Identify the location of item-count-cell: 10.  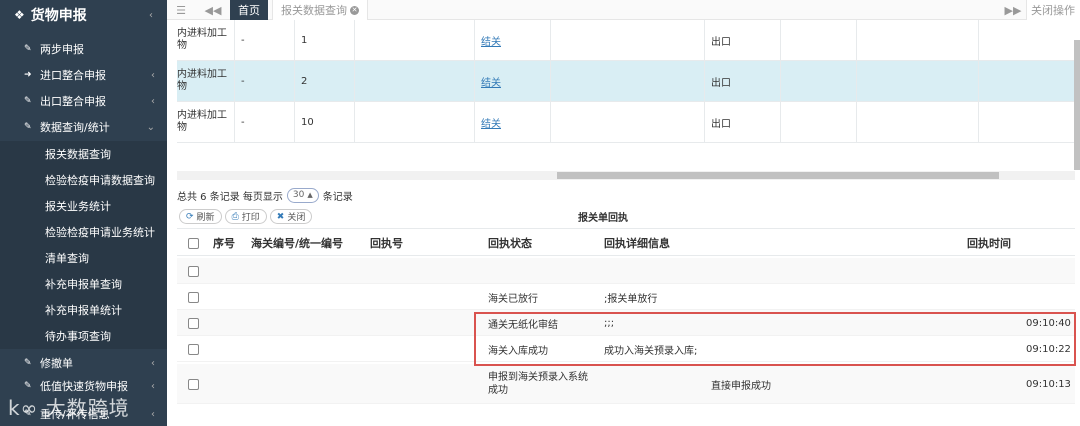
(325, 122).